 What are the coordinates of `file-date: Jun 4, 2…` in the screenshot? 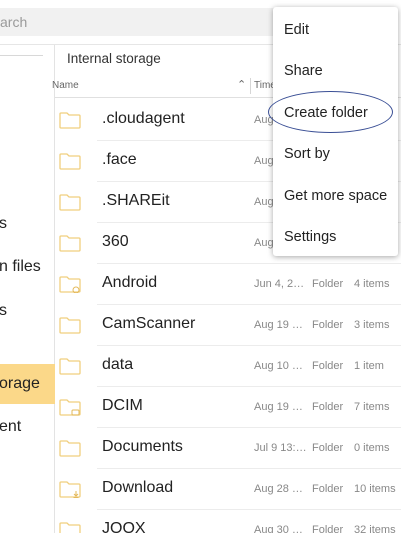 It's located at (279, 284).